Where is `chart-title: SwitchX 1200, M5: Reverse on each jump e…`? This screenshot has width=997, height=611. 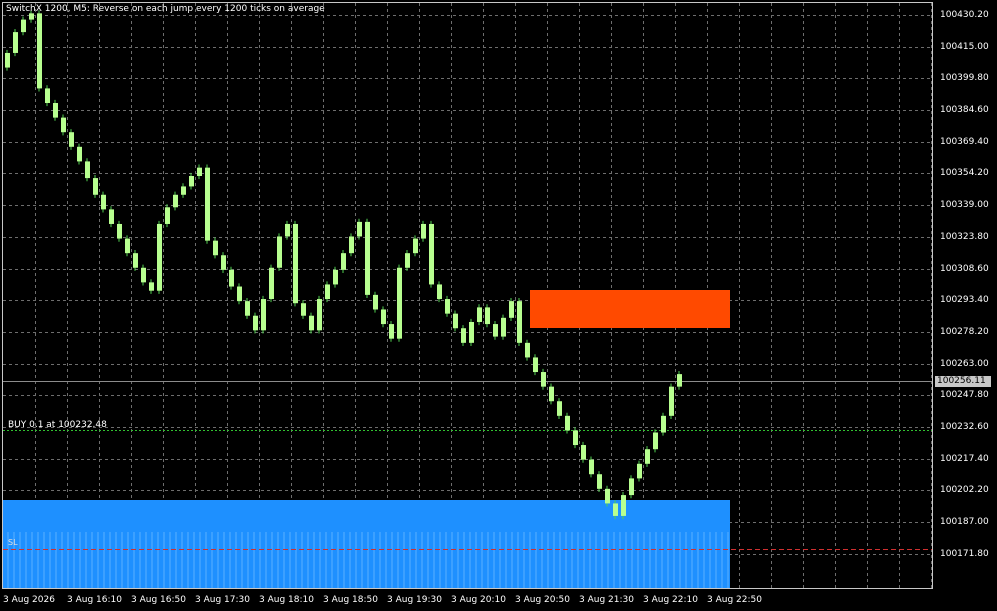 chart-title: SwitchX 1200, M5: Reverse on each jump e… is located at coordinates (165, 9).